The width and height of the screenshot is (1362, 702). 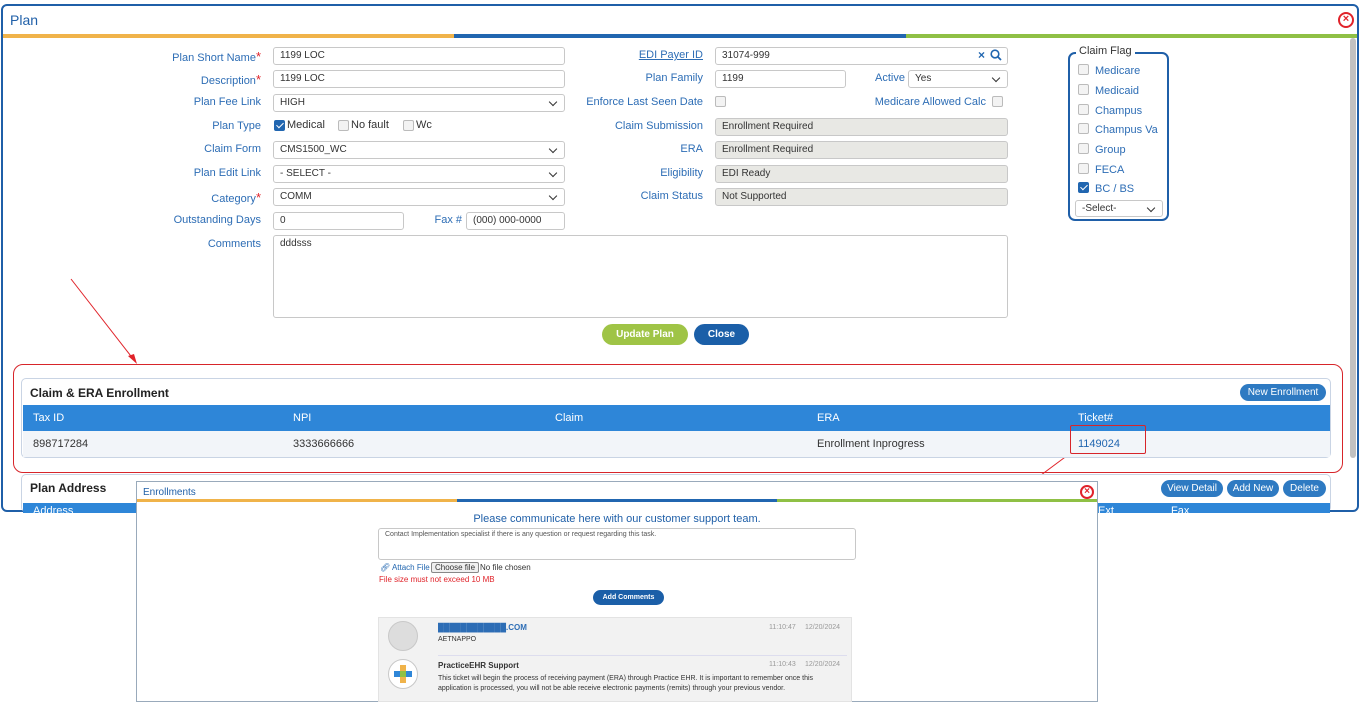 What do you see at coordinates (617, 500) in the screenshot?
I see `modal-color-bar` at bounding box center [617, 500].